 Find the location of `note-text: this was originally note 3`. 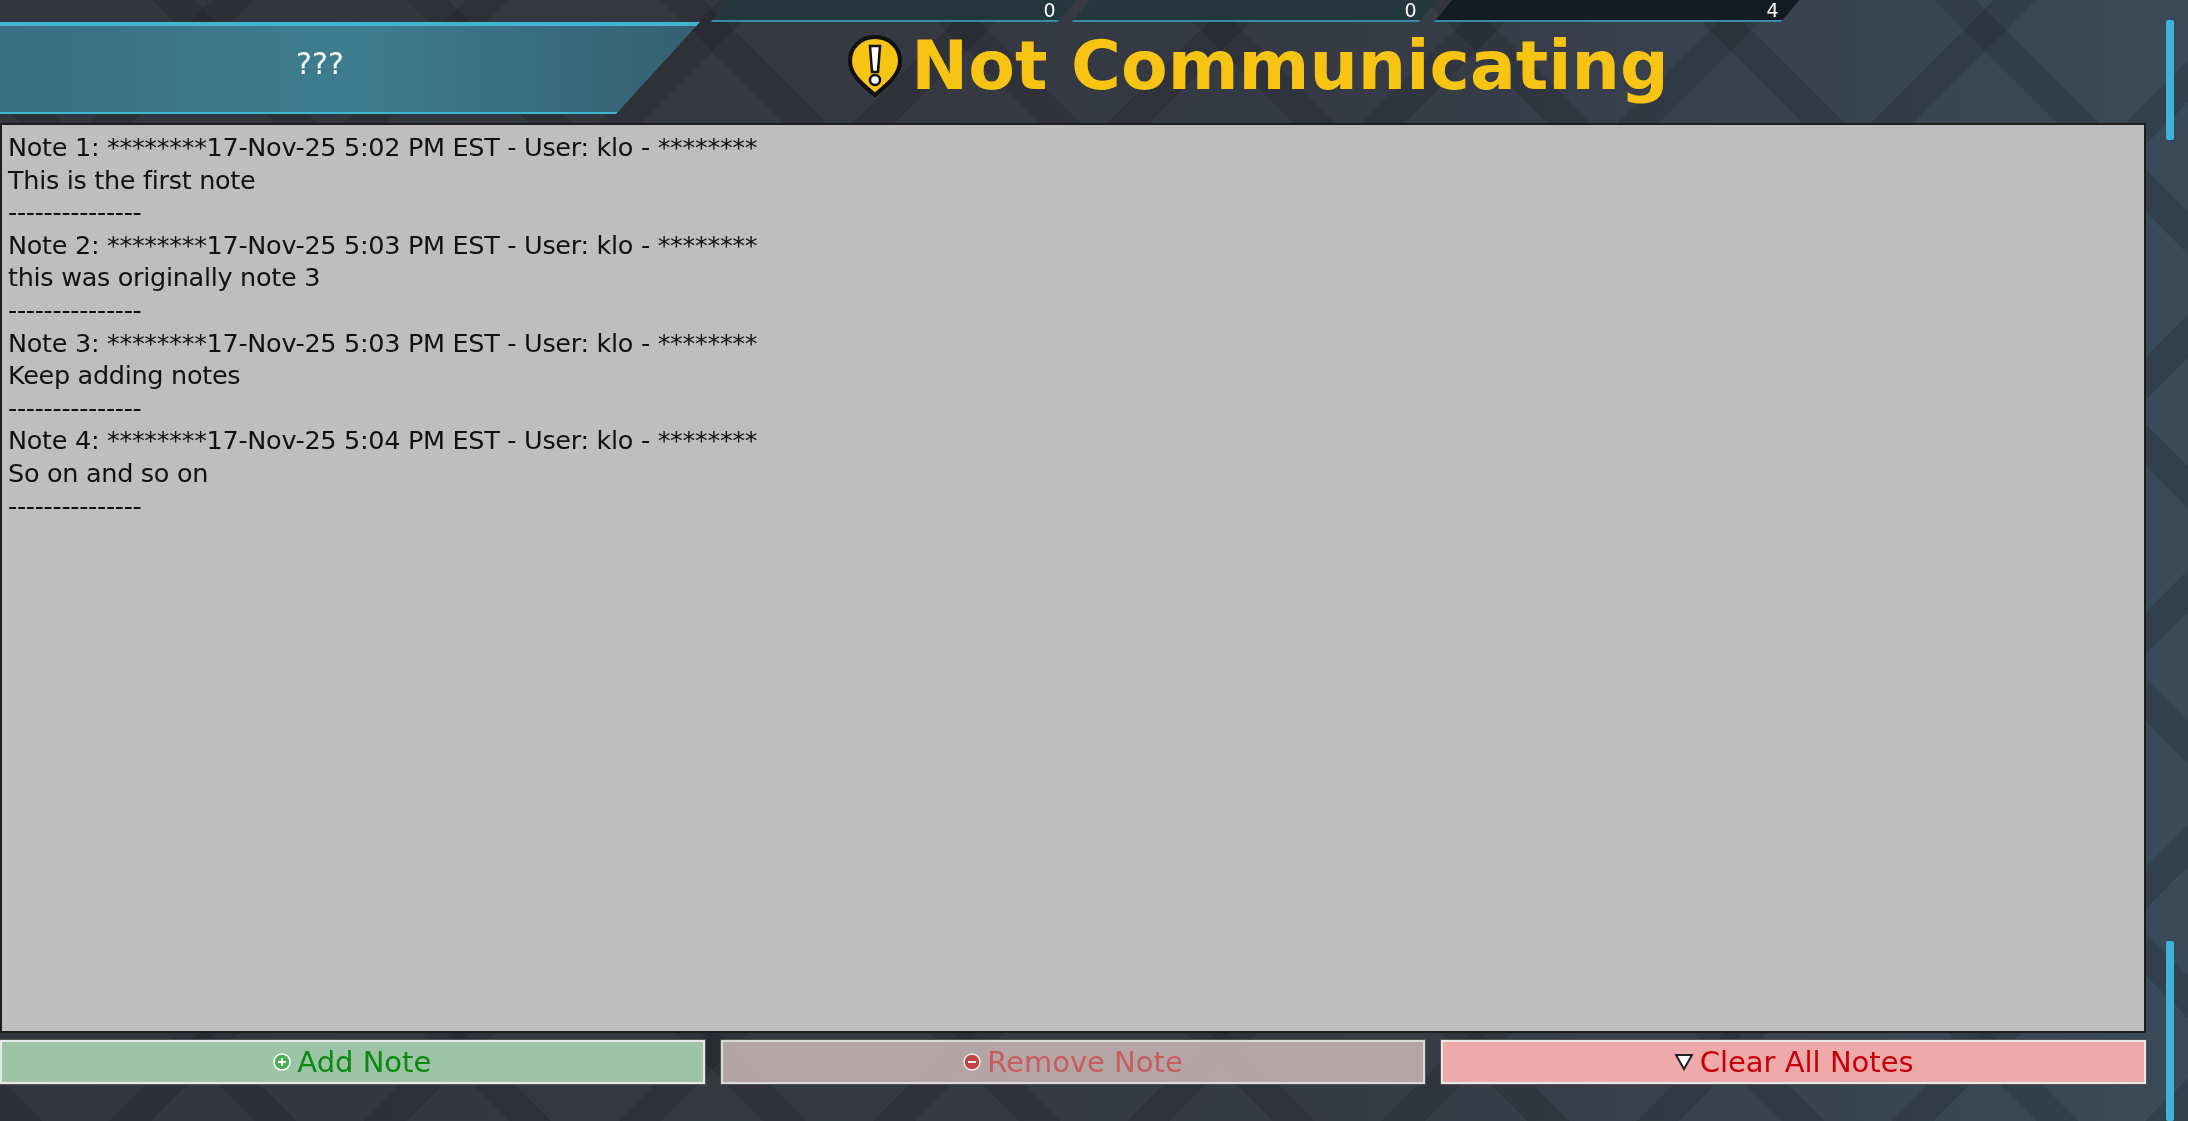

note-text: this was originally note 3 is located at coordinates (164, 277).